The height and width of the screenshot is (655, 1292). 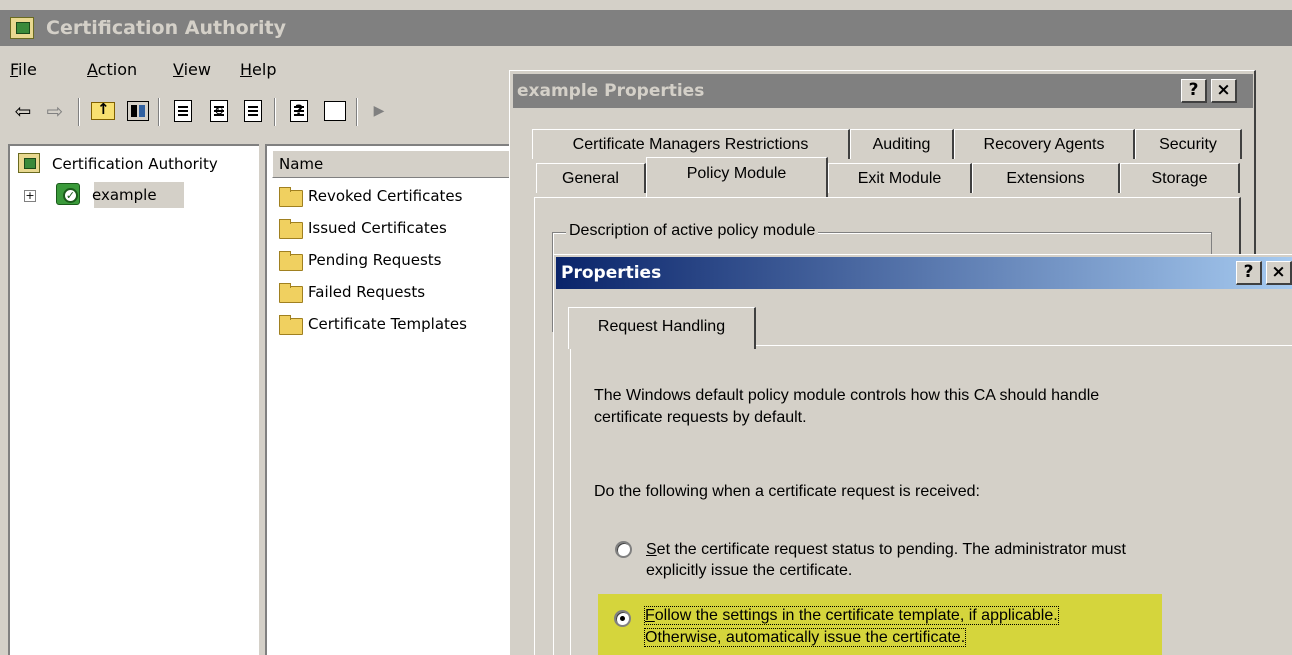 I want to click on example-dialog-titlebar: example Properties ? ×, so click(x=883, y=91).